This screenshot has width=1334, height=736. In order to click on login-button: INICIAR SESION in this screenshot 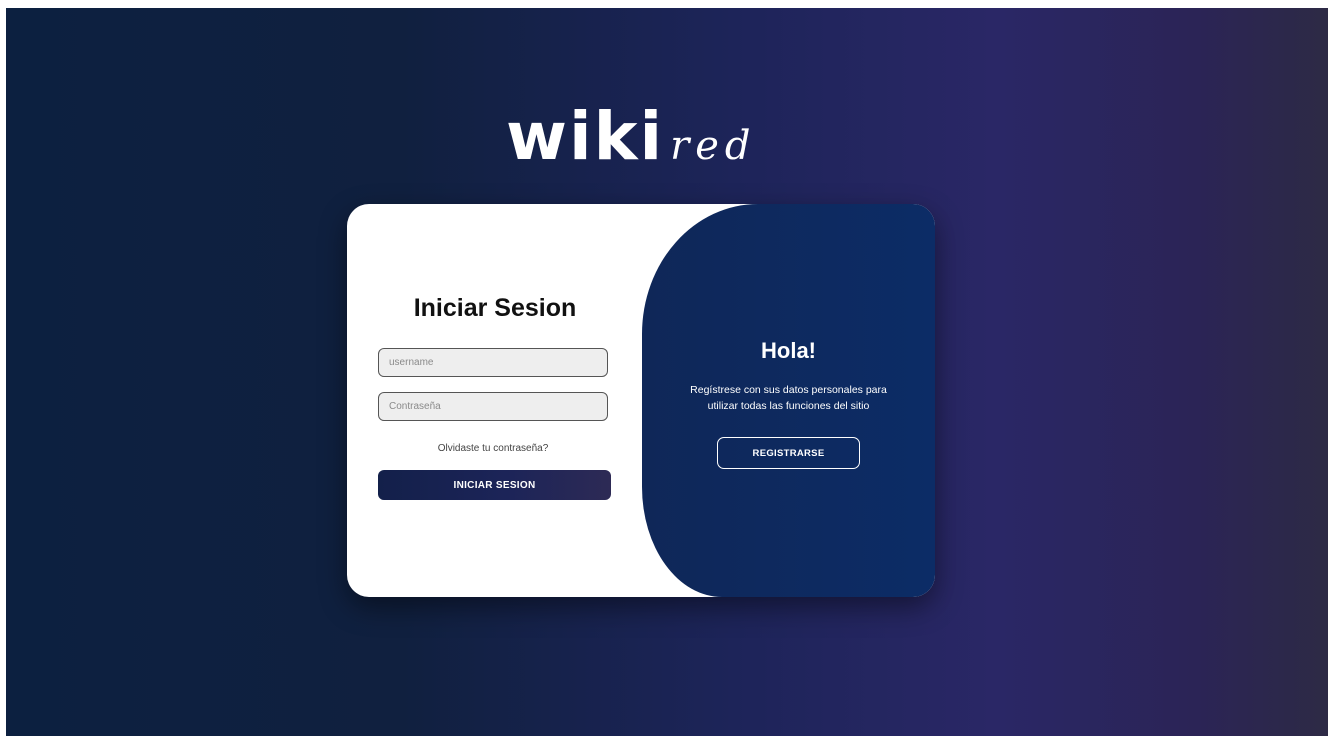, I will do `click(494, 485)`.